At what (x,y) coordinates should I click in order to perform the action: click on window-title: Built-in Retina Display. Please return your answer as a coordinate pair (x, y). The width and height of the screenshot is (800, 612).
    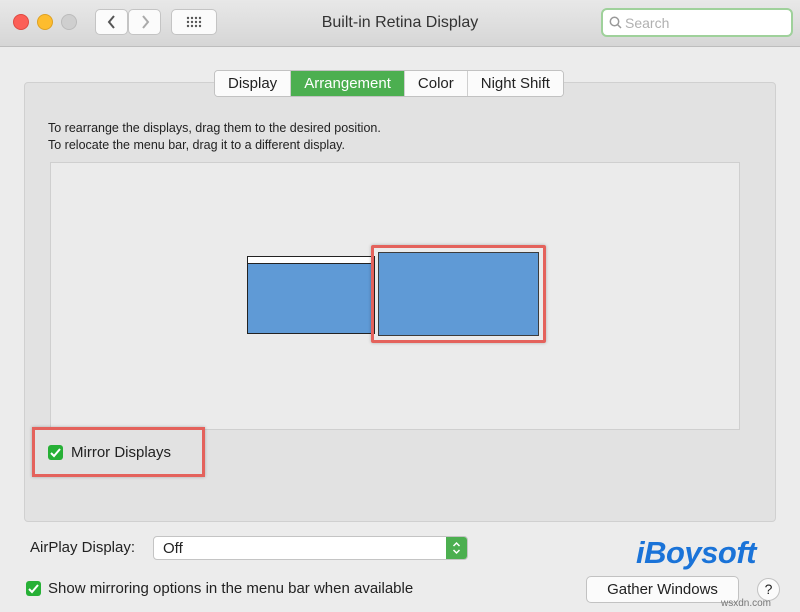
    Looking at the image, I should click on (400, 22).